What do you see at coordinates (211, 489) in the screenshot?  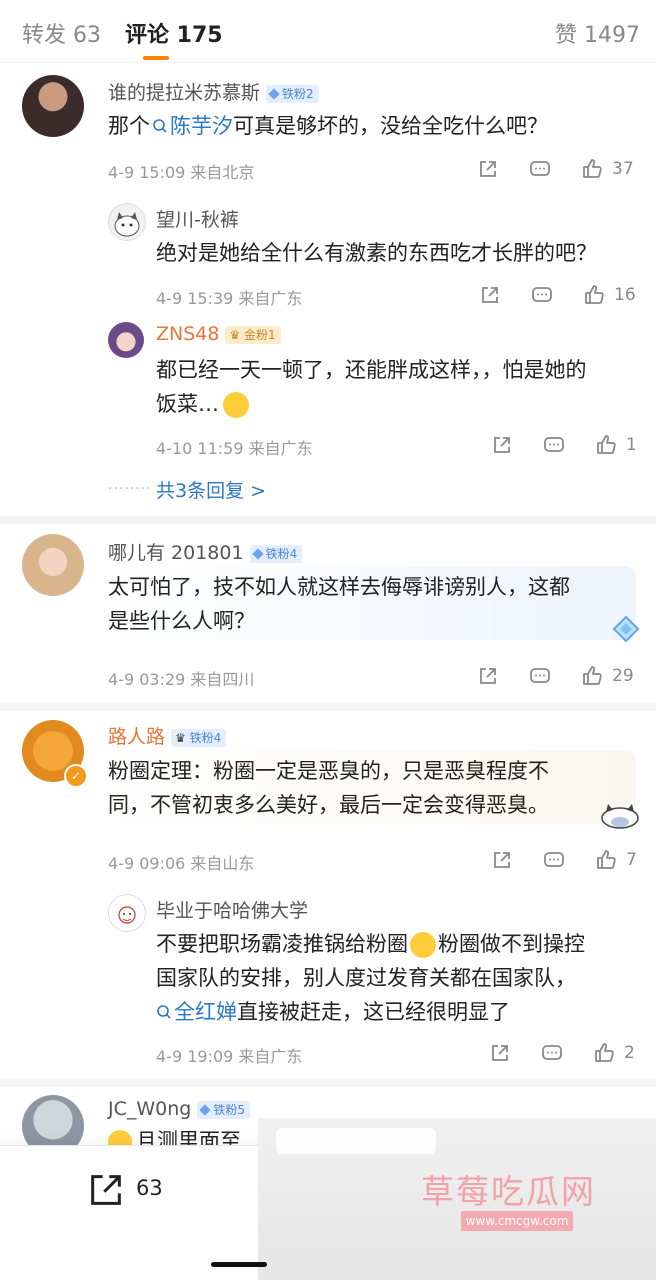 I see `view-more-replies-link: 共3条回复 >` at bounding box center [211, 489].